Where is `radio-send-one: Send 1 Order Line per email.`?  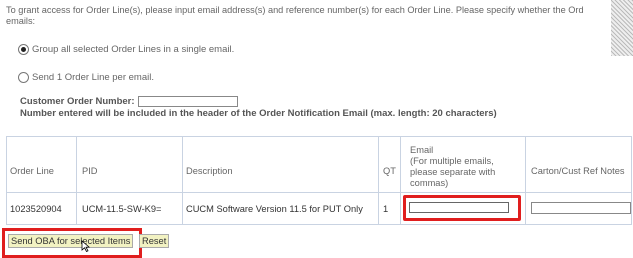
radio-send-one: Send 1 Order Line per email. is located at coordinates (86, 77).